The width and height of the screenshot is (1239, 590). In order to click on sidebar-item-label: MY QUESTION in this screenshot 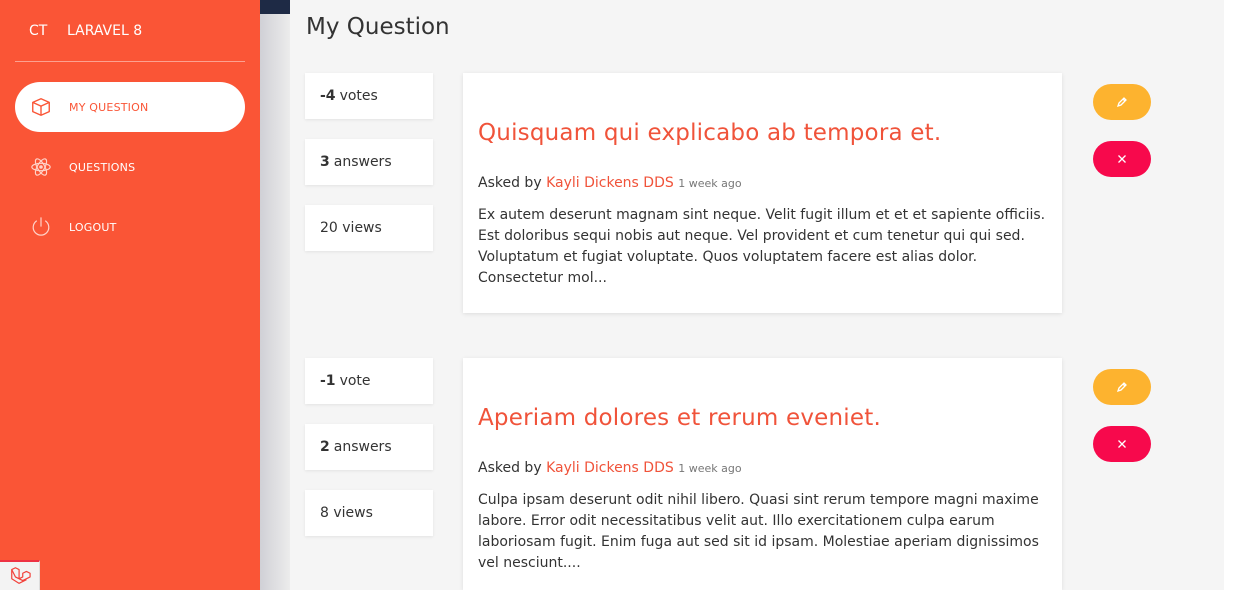, I will do `click(109, 107)`.